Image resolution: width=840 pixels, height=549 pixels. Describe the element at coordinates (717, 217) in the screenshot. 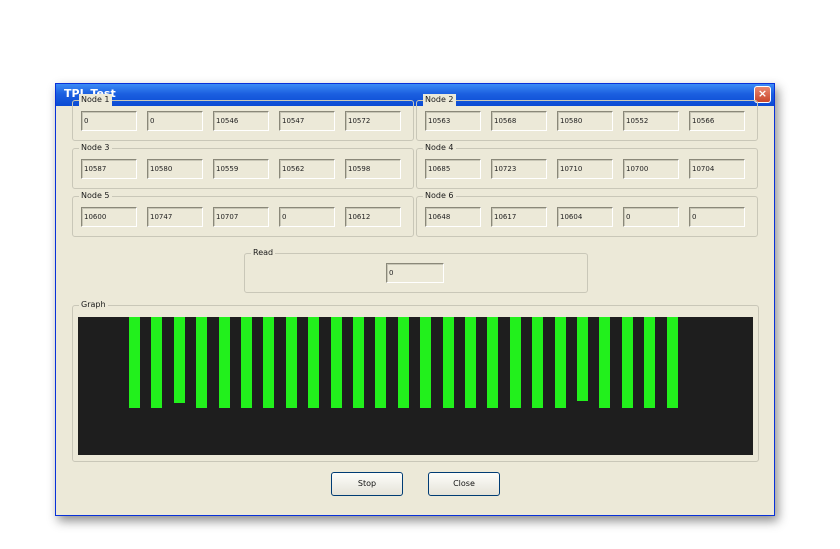

I see `node-6-field-5: 0` at that location.